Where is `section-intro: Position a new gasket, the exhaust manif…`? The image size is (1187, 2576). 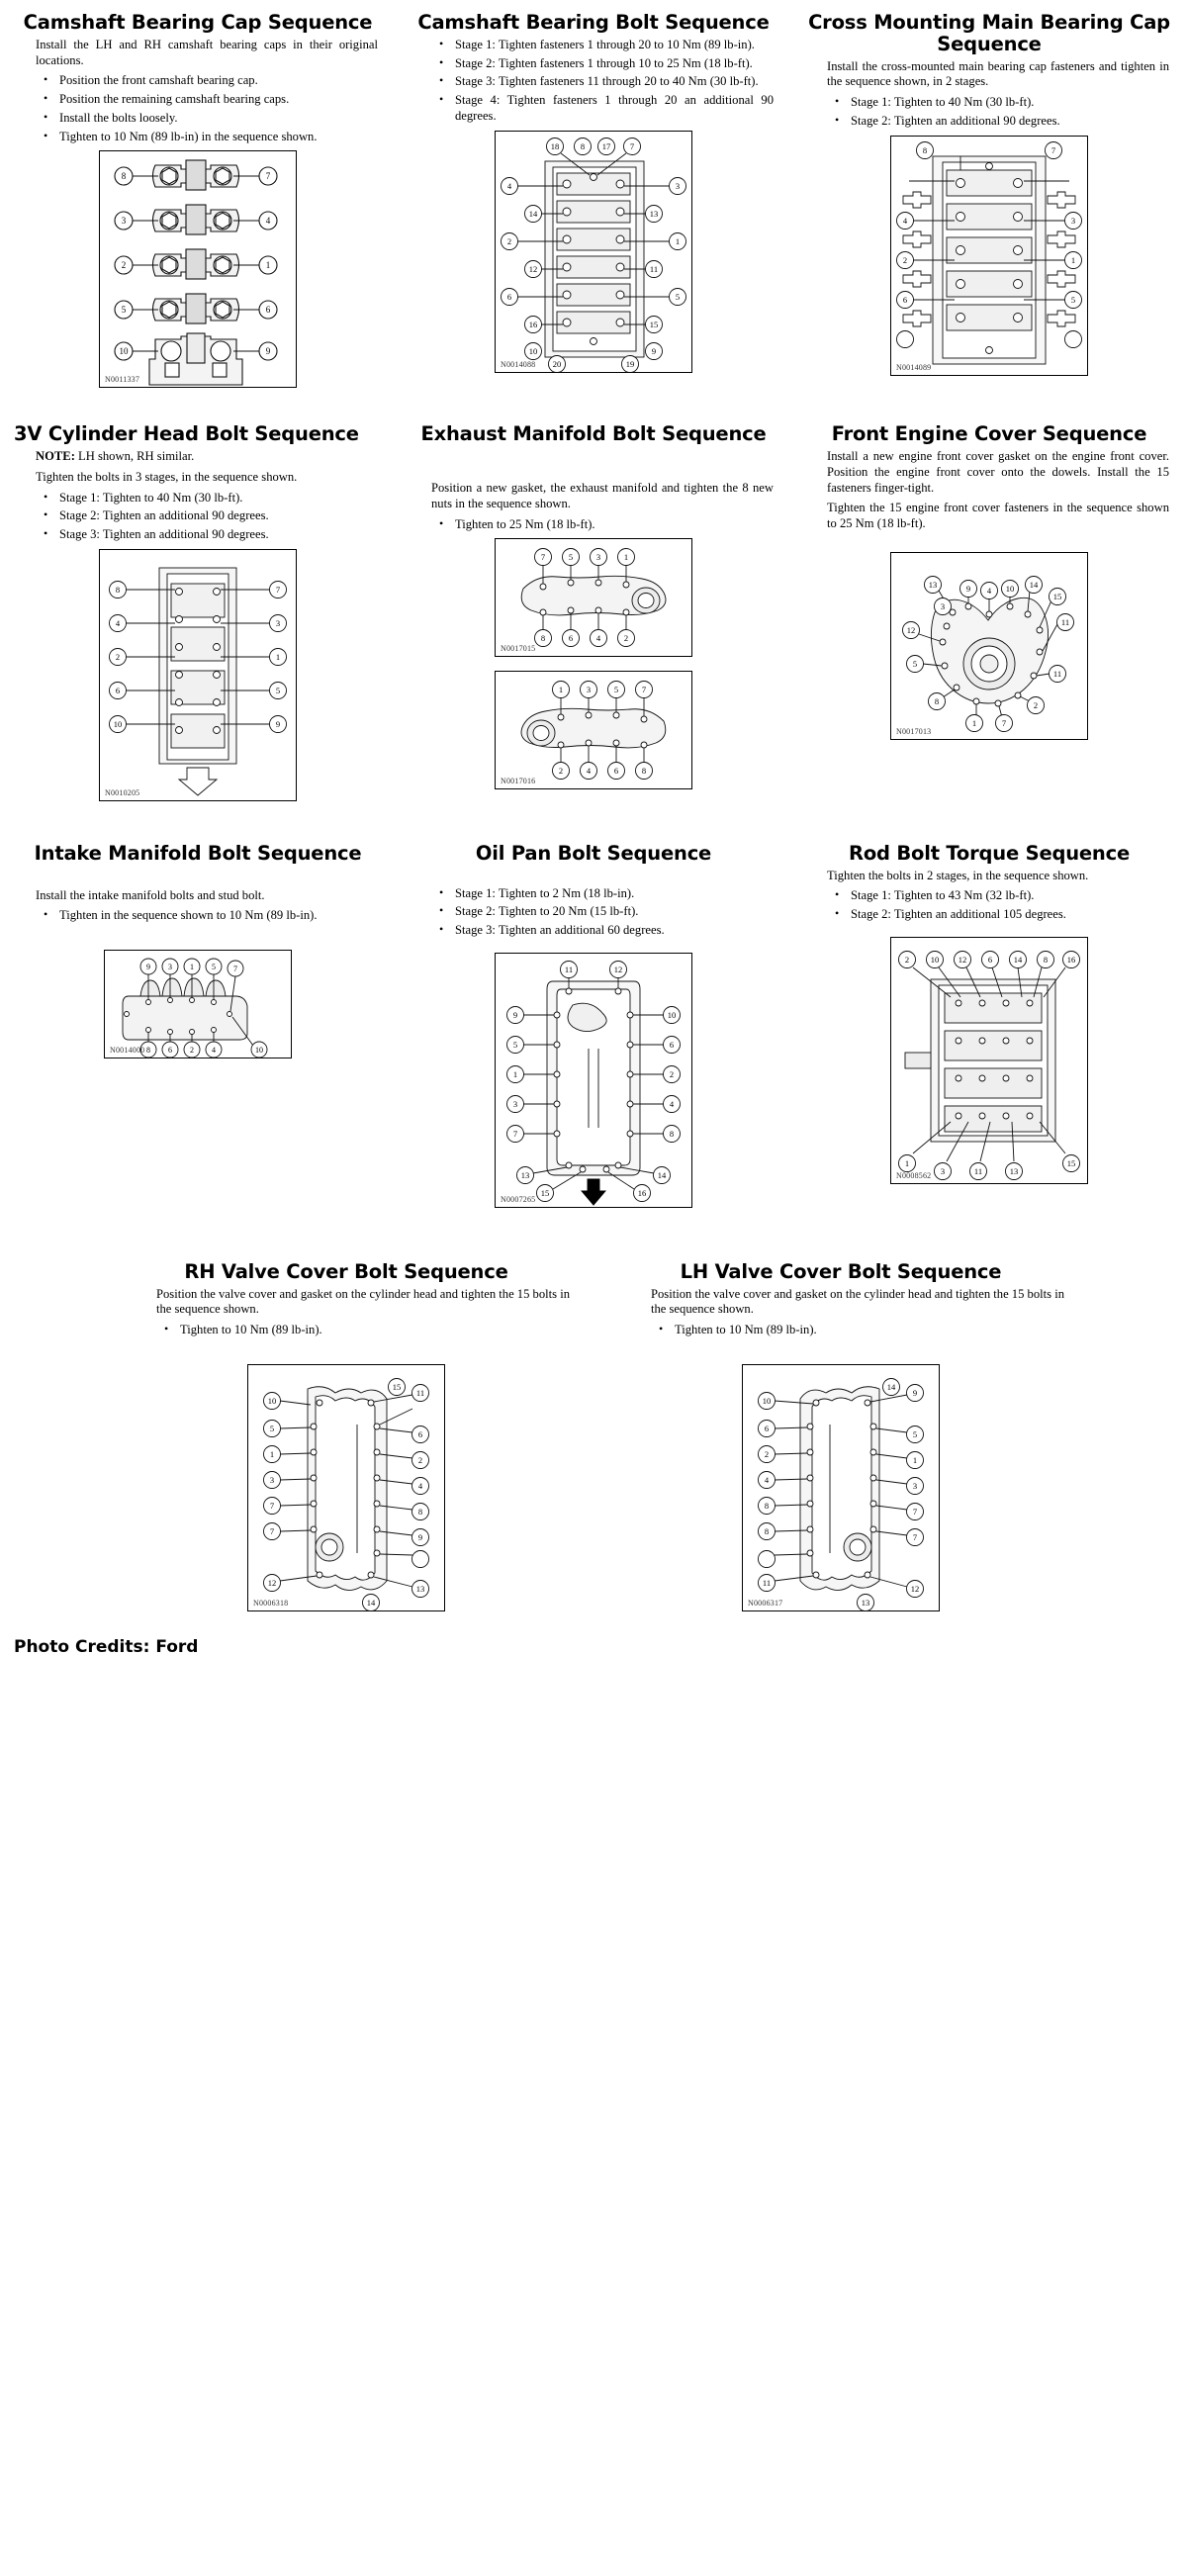
section-intro: Position a new gasket, the exhaust manif… is located at coordinates (602, 496).